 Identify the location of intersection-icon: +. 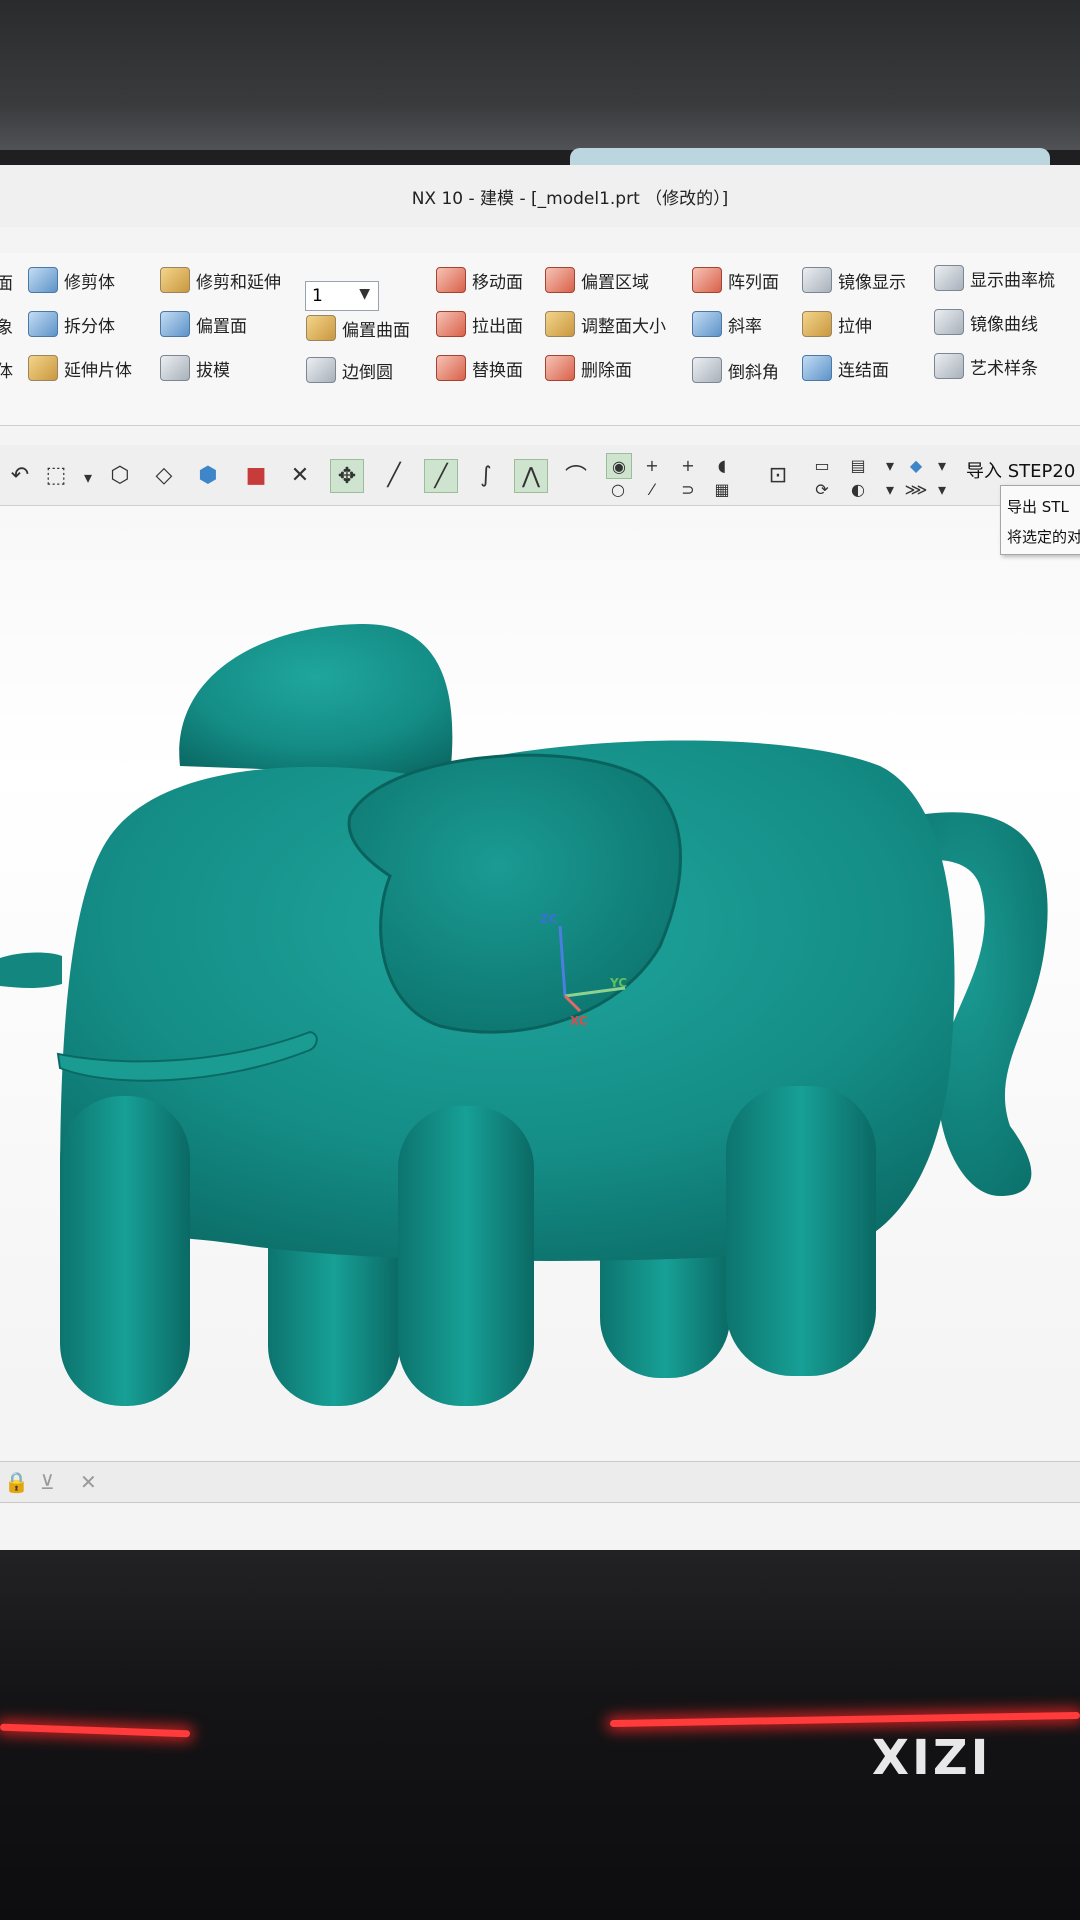
(652, 465).